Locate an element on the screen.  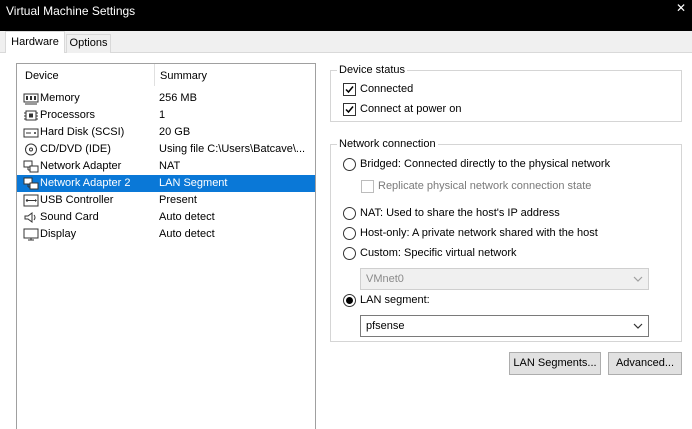
lan-segment-label: LAN segment: is located at coordinates (395, 300).